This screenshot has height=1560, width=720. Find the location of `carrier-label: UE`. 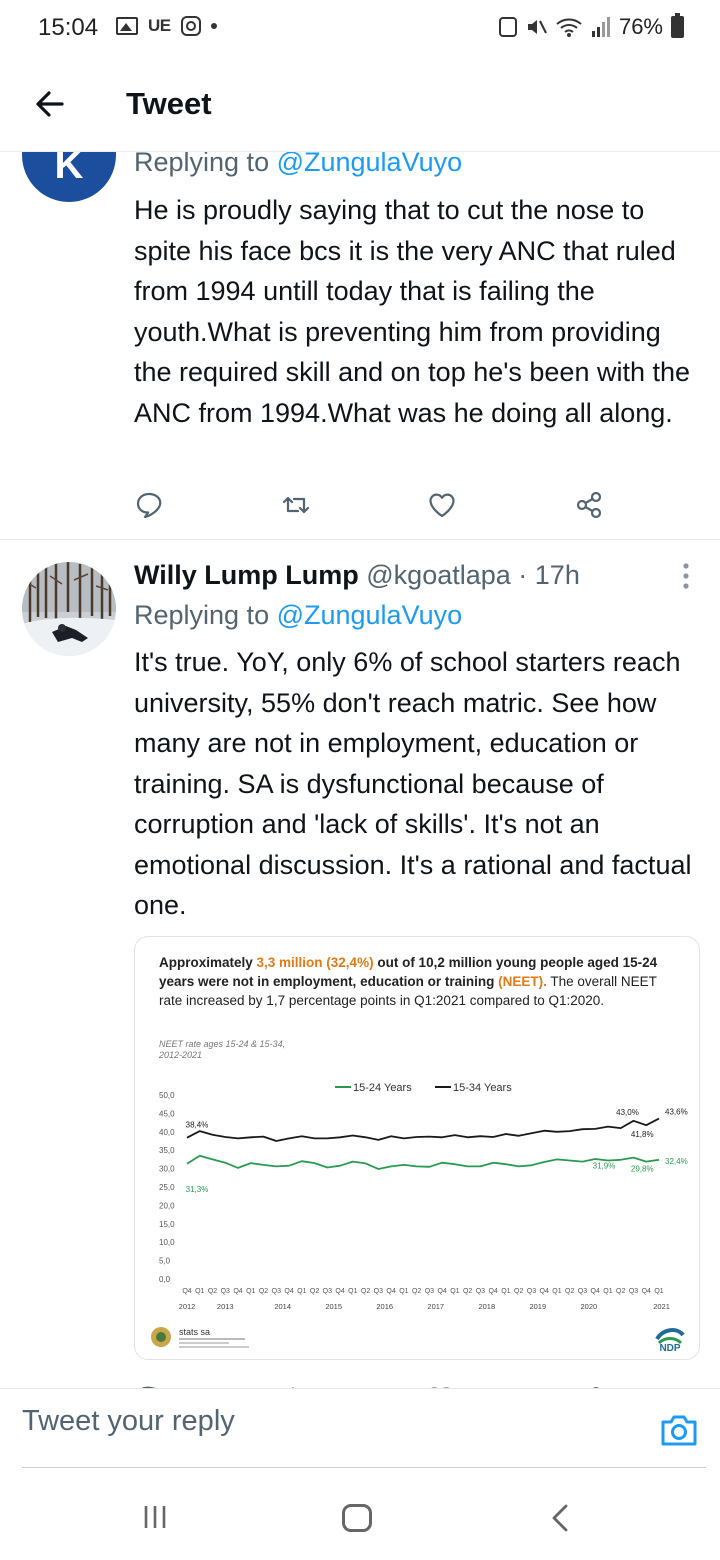

carrier-label: UE is located at coordinates (159, 25).